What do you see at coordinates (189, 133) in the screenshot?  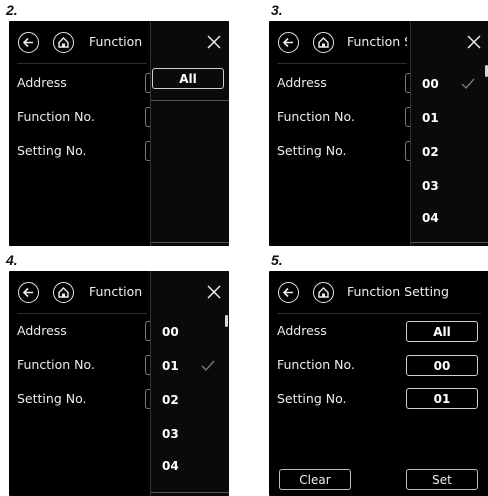 I see `address-dropdown-panel: All` at bounding box center [189, 133].